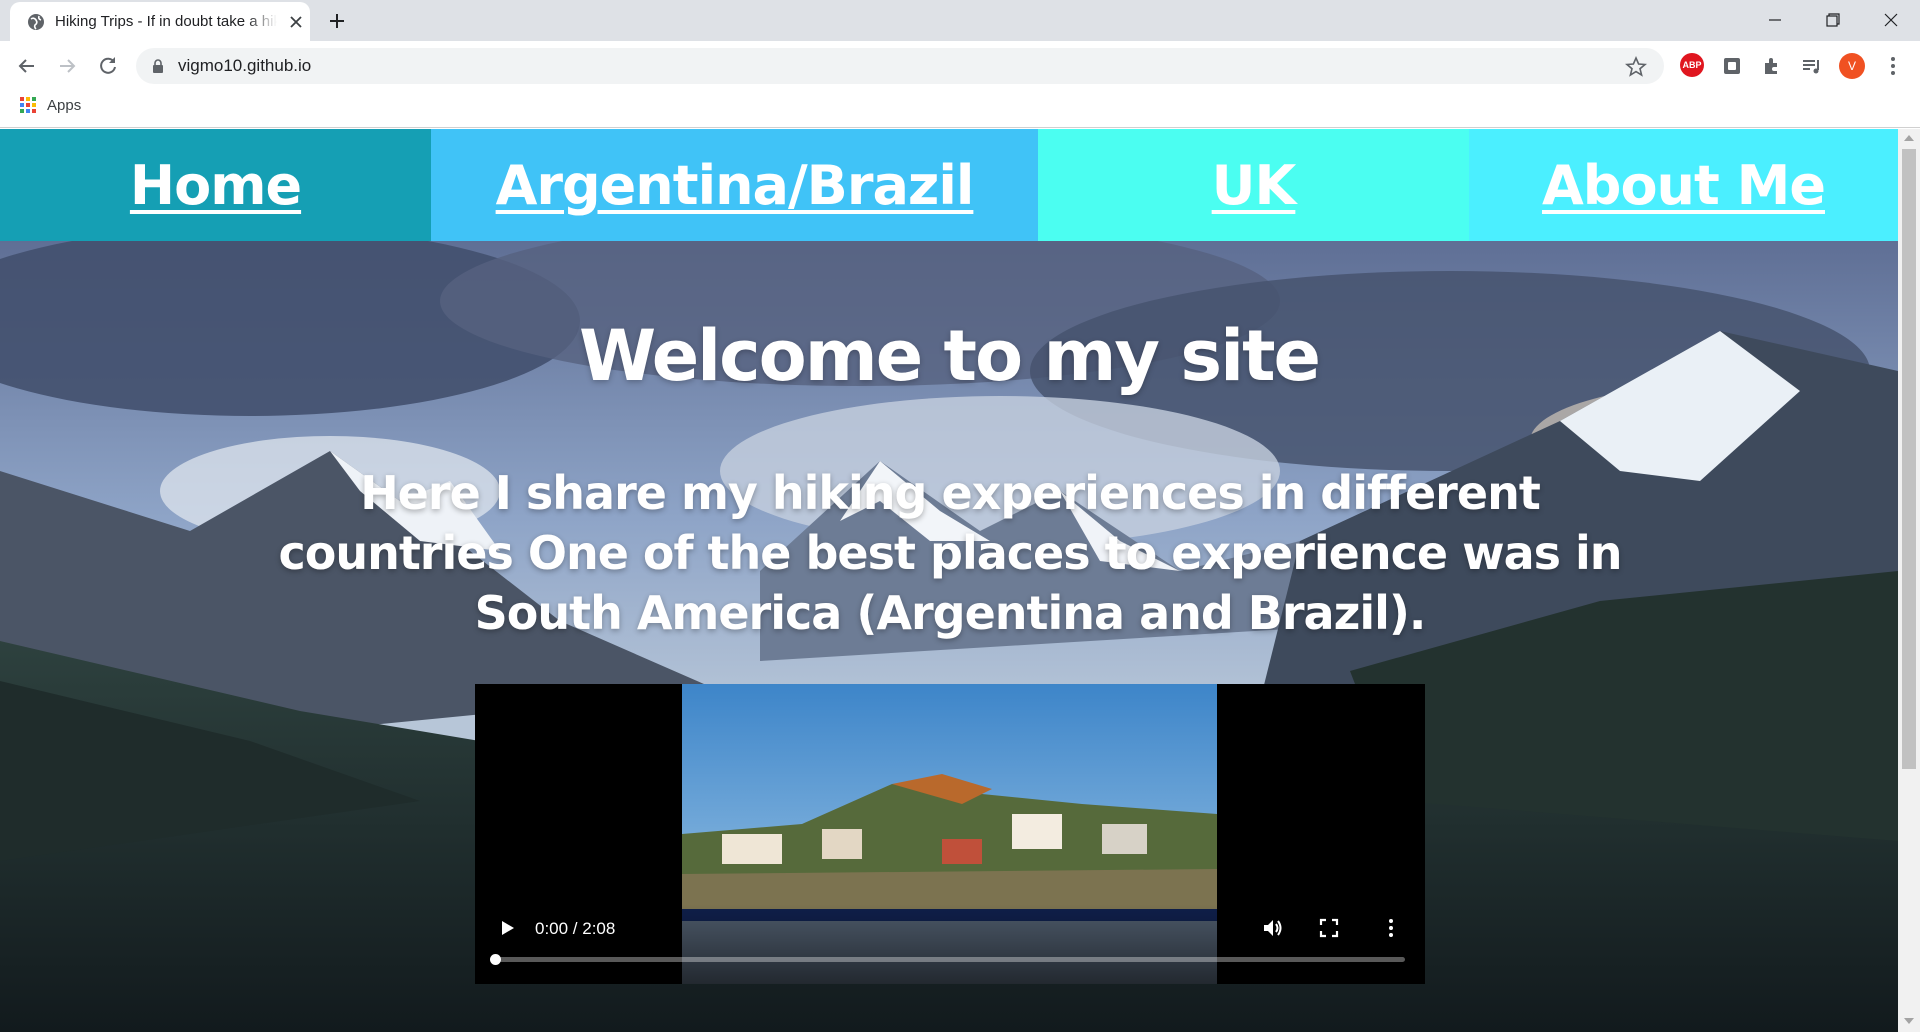 This screenshot has height=1032, width=1920. I want to click on video-time: 0:00 / 2:08, so click(575, 928).